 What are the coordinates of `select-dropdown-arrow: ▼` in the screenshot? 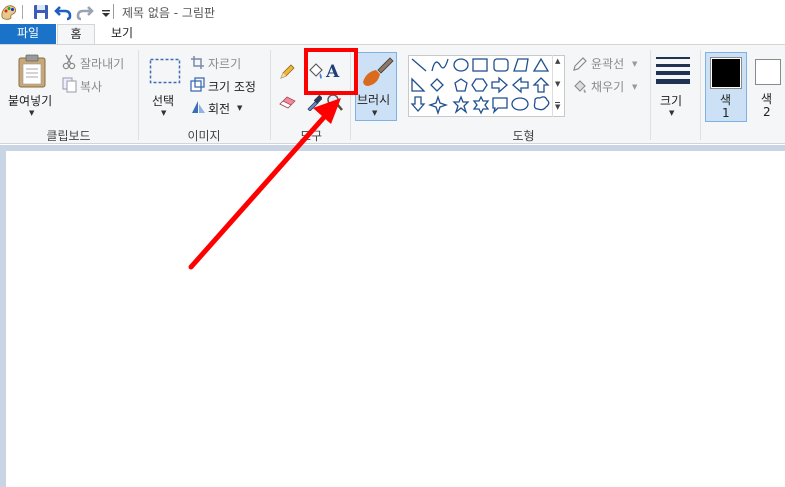 It's located at (163, 113).